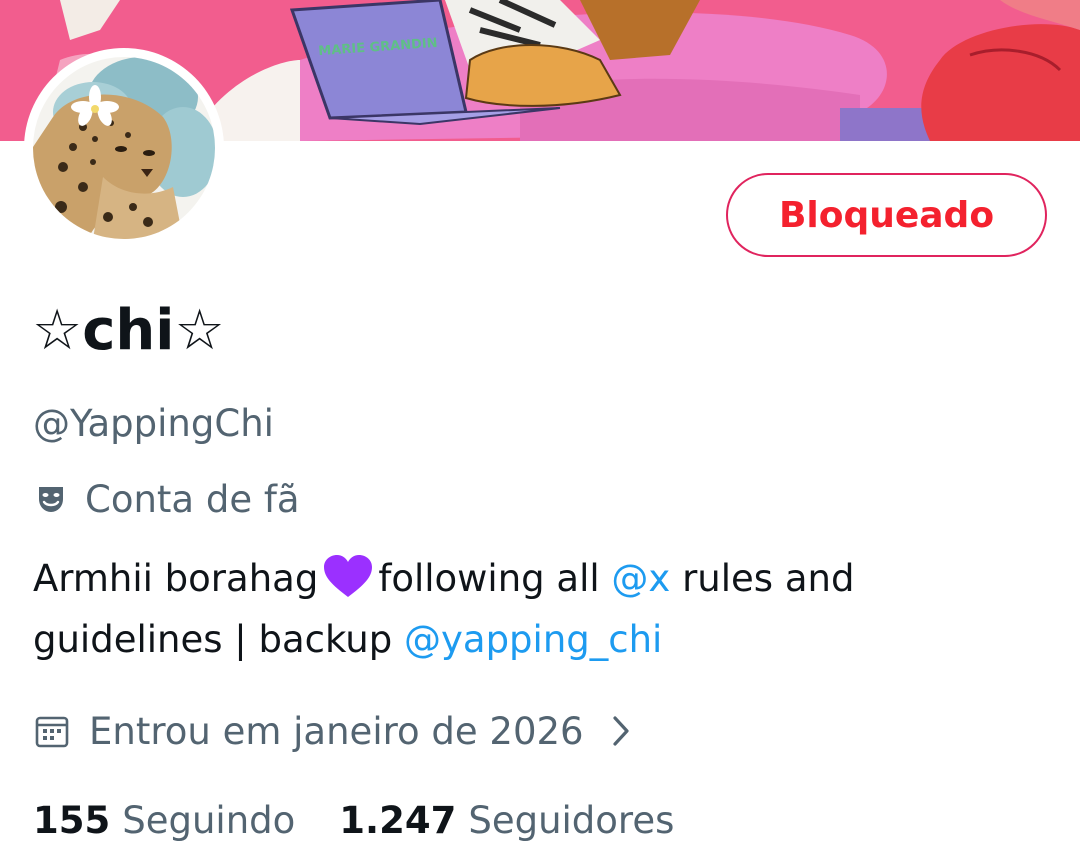 The width and height of the screenshot is (1080, 867). I want to click on account-label: Conta de fã, so click(166, 499).